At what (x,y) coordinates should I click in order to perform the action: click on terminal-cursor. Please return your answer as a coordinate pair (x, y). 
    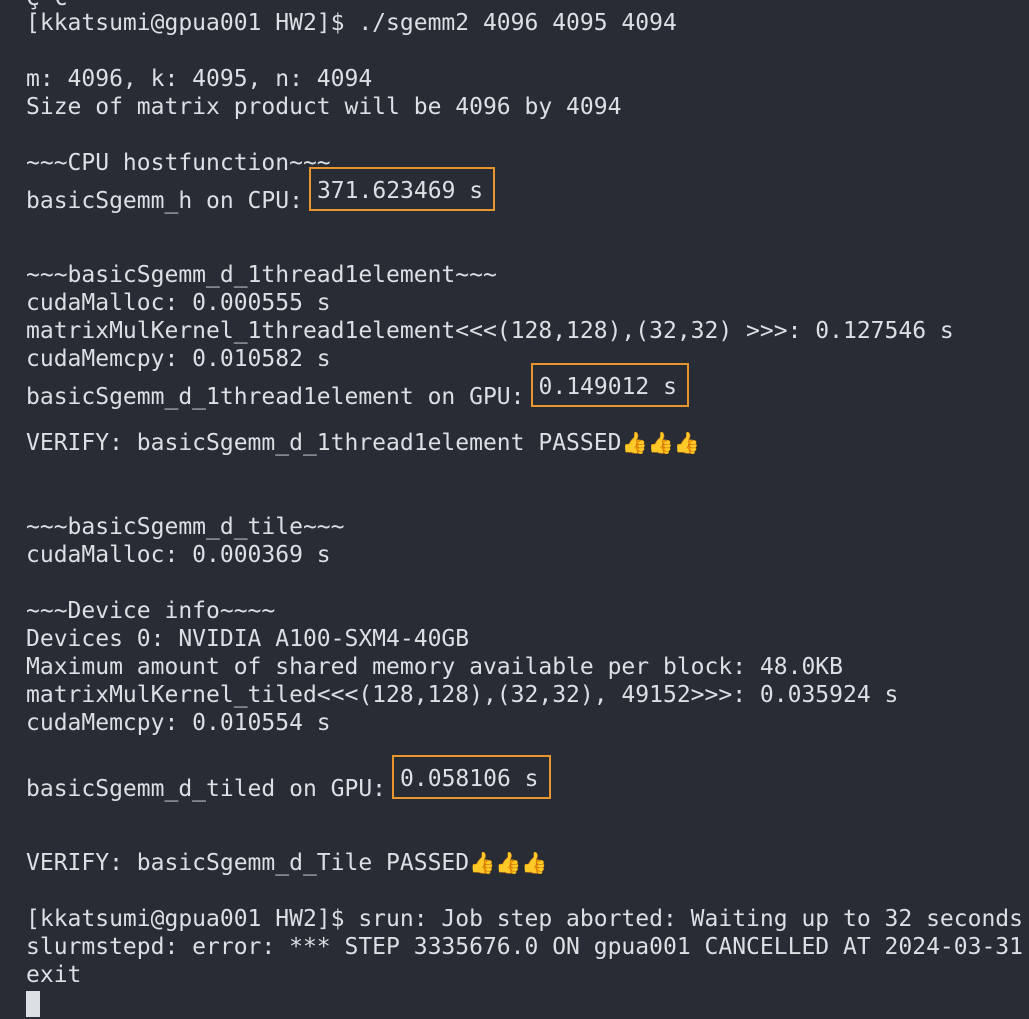
    Looking at the image, I should click on (33, 1004).